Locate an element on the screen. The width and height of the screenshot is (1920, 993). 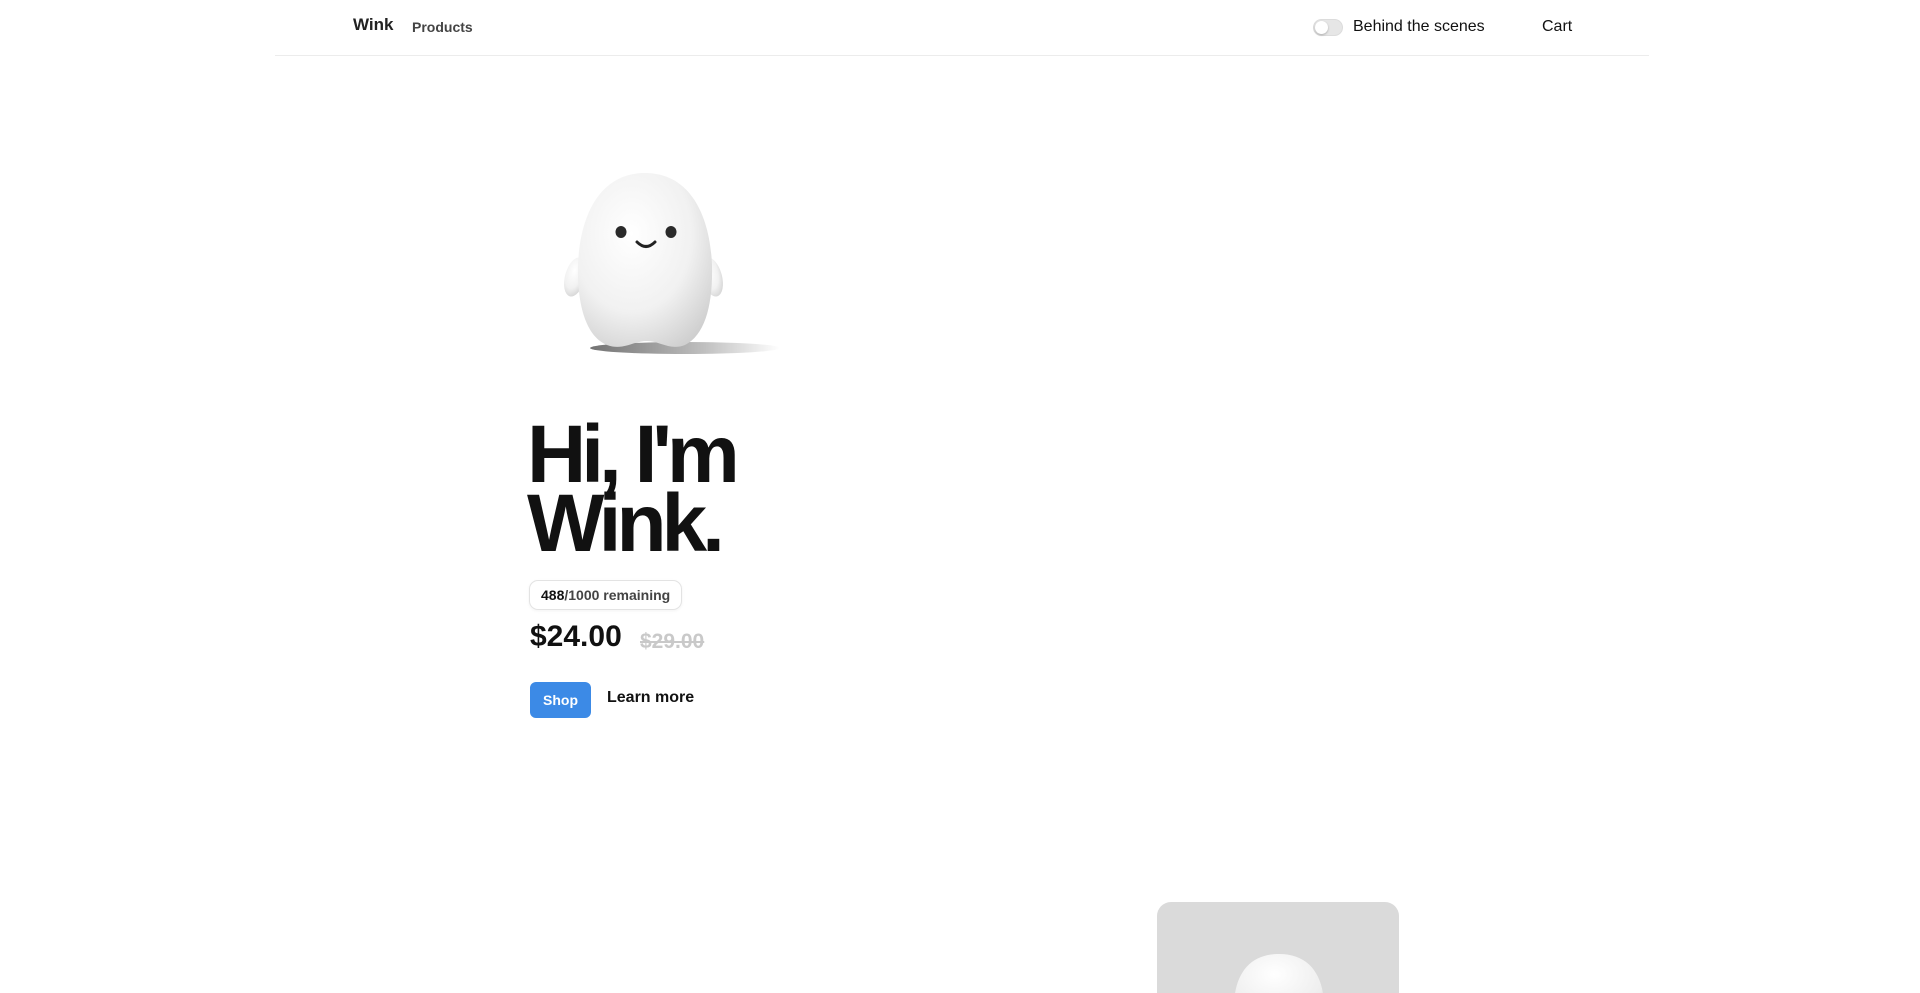
remaining-count: 488 is located at coordinates (553, 595).